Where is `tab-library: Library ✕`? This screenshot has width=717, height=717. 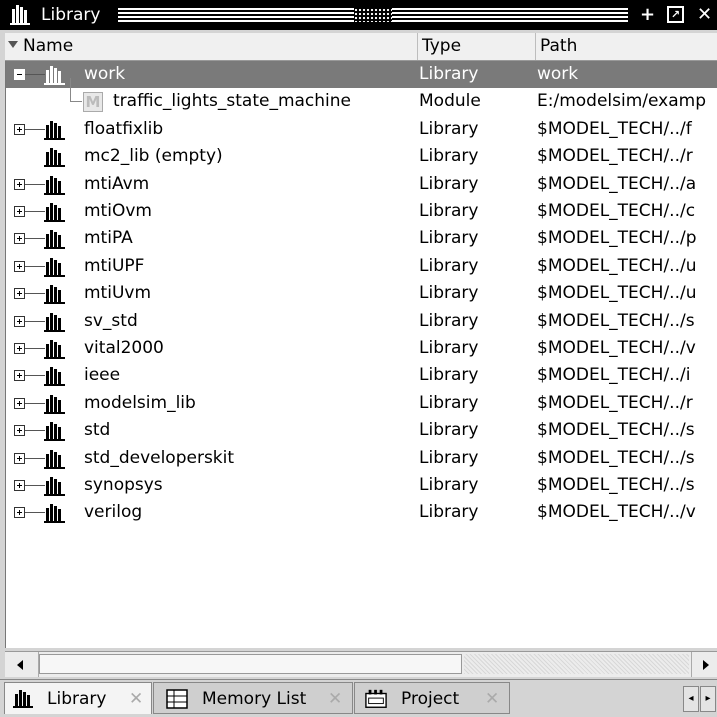 tab-library: Library ✕ is located at coordinates (78, 698).